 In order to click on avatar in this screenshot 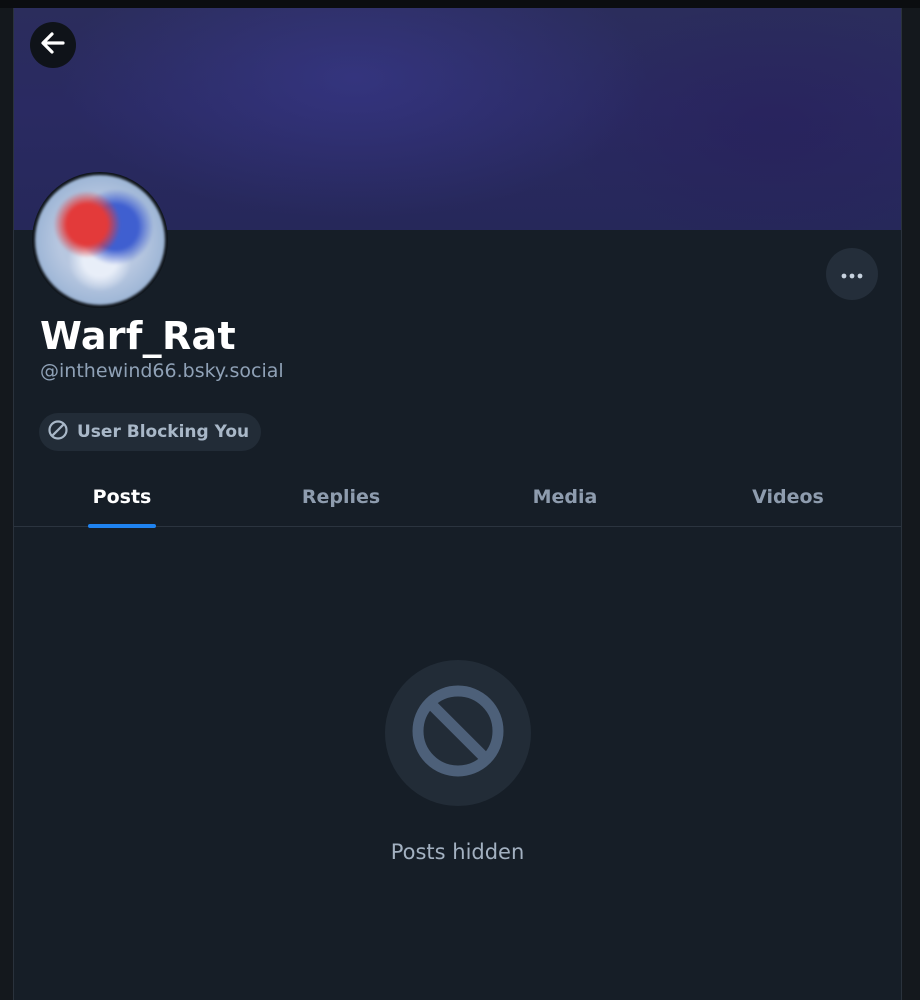, I will do `click(100, 240)`.